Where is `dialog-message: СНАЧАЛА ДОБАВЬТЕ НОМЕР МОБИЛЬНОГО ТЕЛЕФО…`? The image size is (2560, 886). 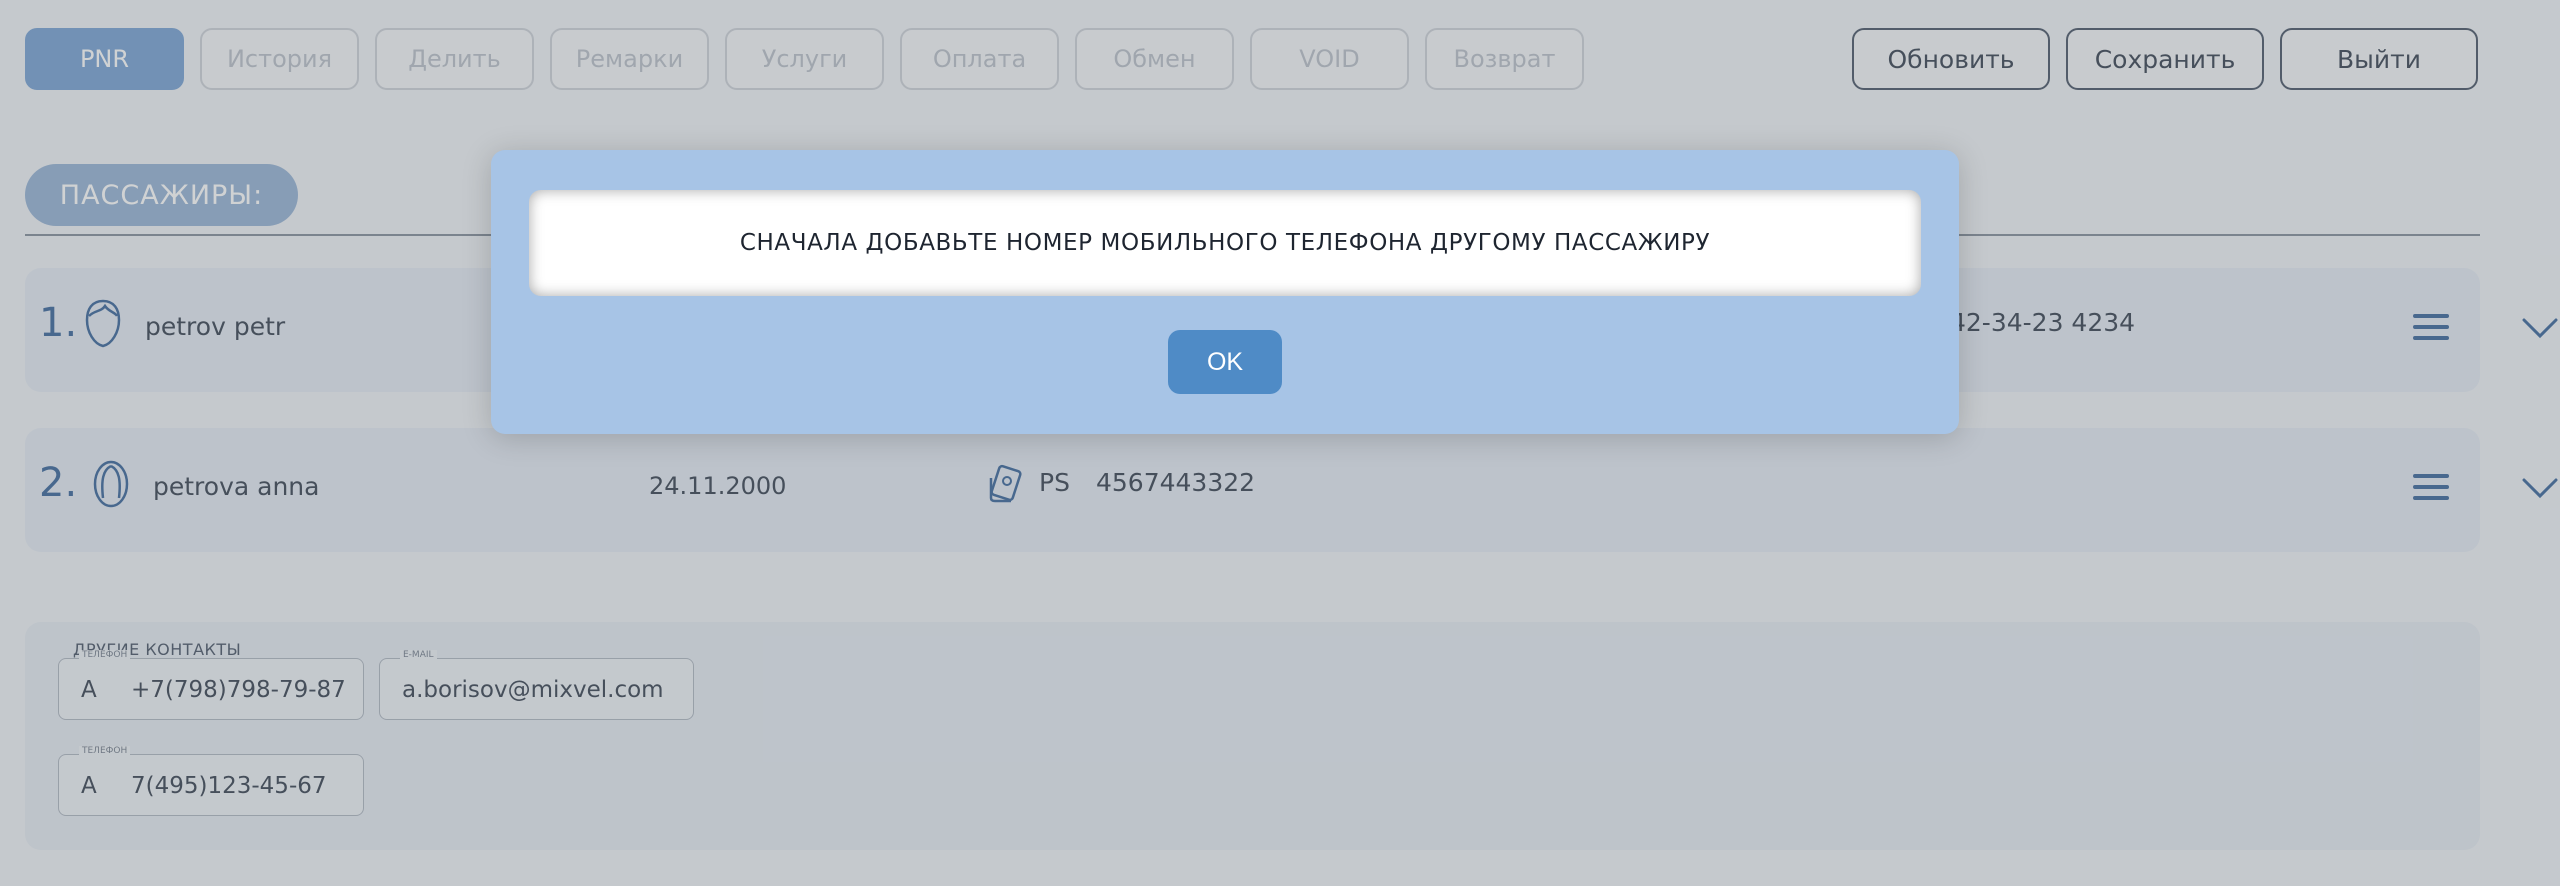
dialog-message: СНАЧАЛА ДОБАВЬТЕ НОМЕР МОБИЛЬНОГО ТЕЛЕФО… is located at coordinates (1225, 243).